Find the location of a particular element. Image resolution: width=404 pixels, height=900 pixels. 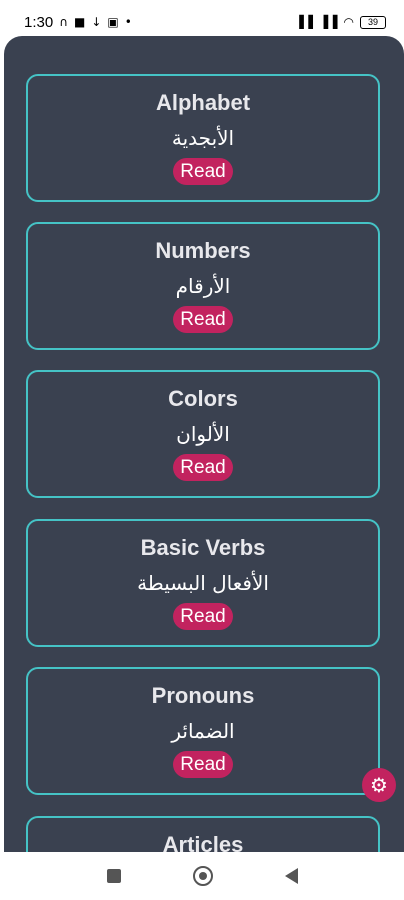

card-title: Articles is located at coordinates (203, 842).